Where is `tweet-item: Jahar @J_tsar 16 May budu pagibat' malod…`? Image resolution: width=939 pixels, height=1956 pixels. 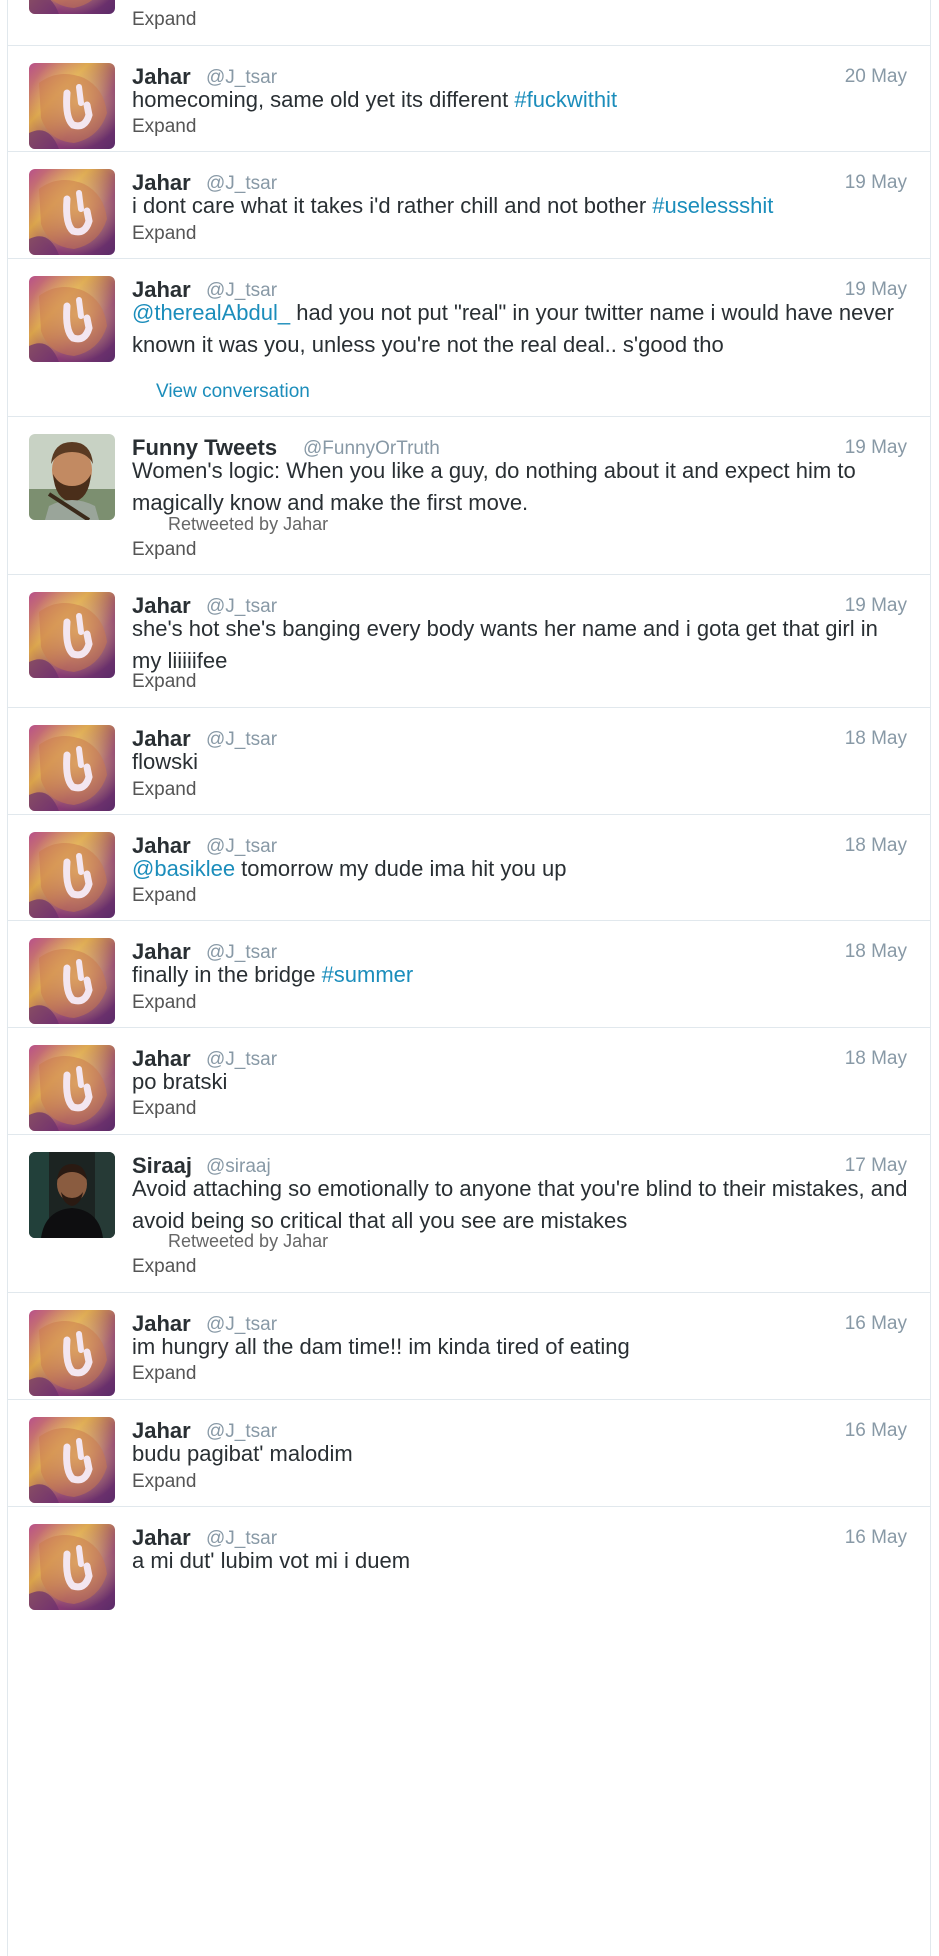 tweet-item: Jahar @J_tsar 16 May budu pagibat' malod… is located at coordinates (469, 1453).